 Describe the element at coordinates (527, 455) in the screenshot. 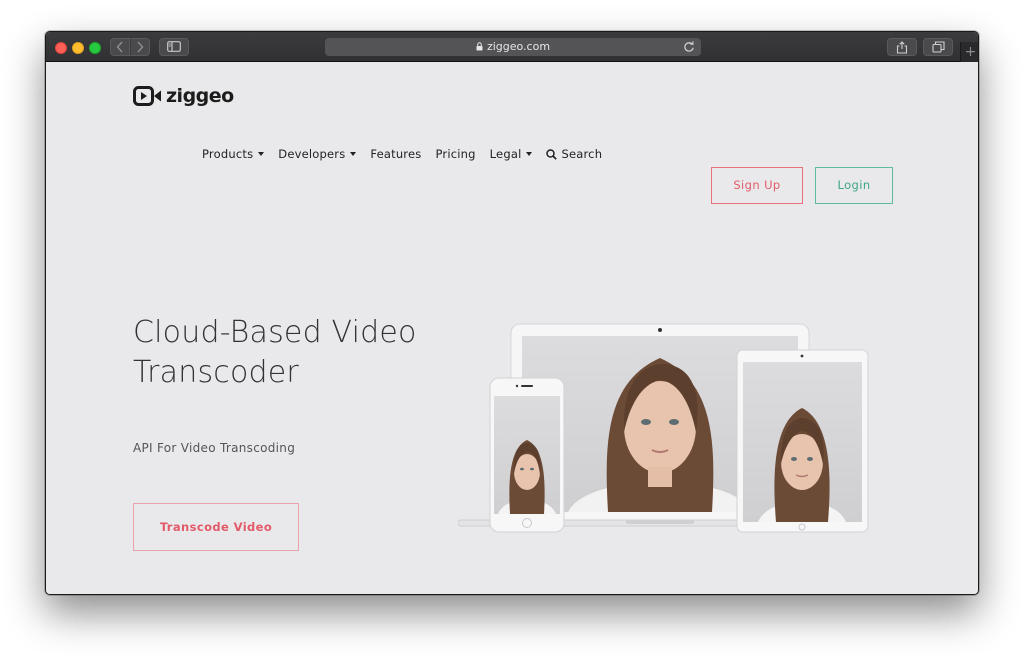

I see `phone-device` at that location.